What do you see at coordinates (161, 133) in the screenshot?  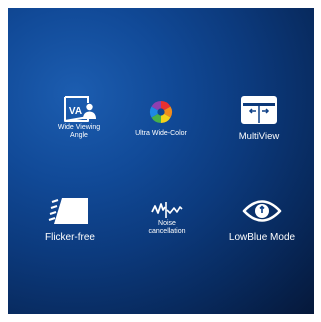 I see `feature-label: Ultra Wide-Color` at bounding box center [161, 133].